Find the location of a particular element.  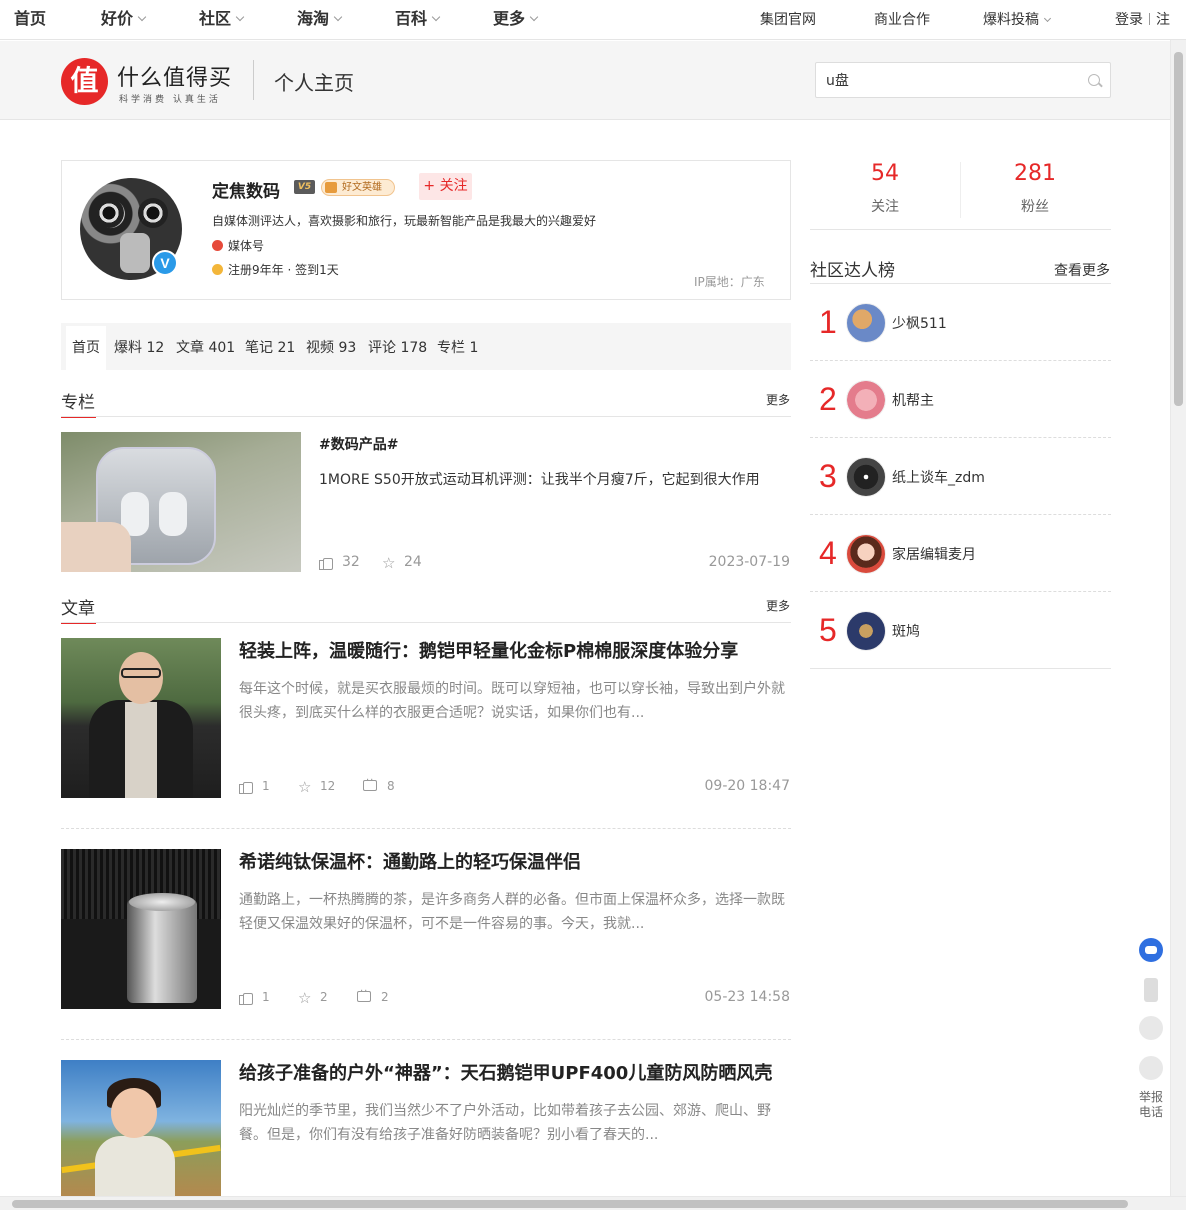

nav-overseas: 海淘 is located at coordinates (320, 20).